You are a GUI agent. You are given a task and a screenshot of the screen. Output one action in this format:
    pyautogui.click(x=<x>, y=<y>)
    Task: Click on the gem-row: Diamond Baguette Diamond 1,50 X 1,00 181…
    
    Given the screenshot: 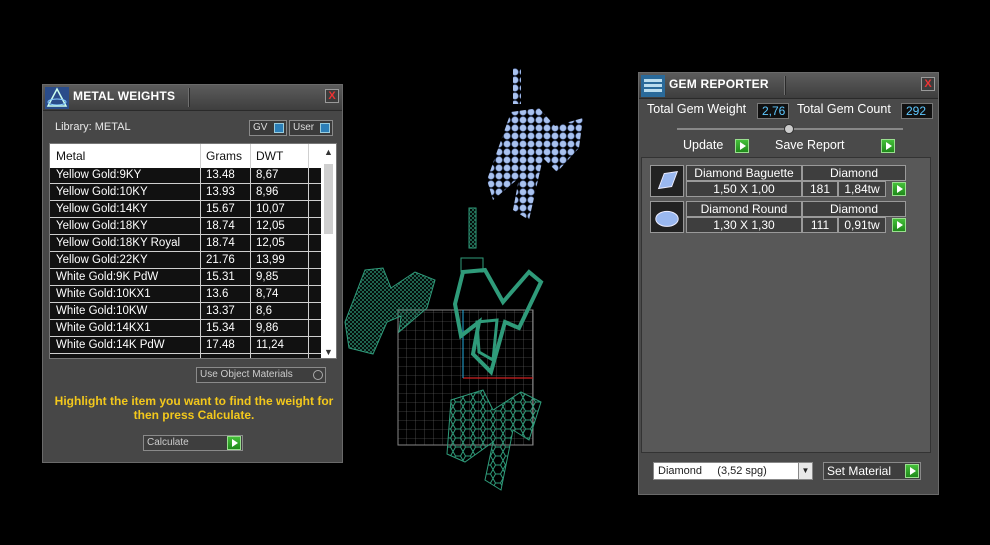 What is the action you would take?
    pyautogui.click(x=778, y=182)
    